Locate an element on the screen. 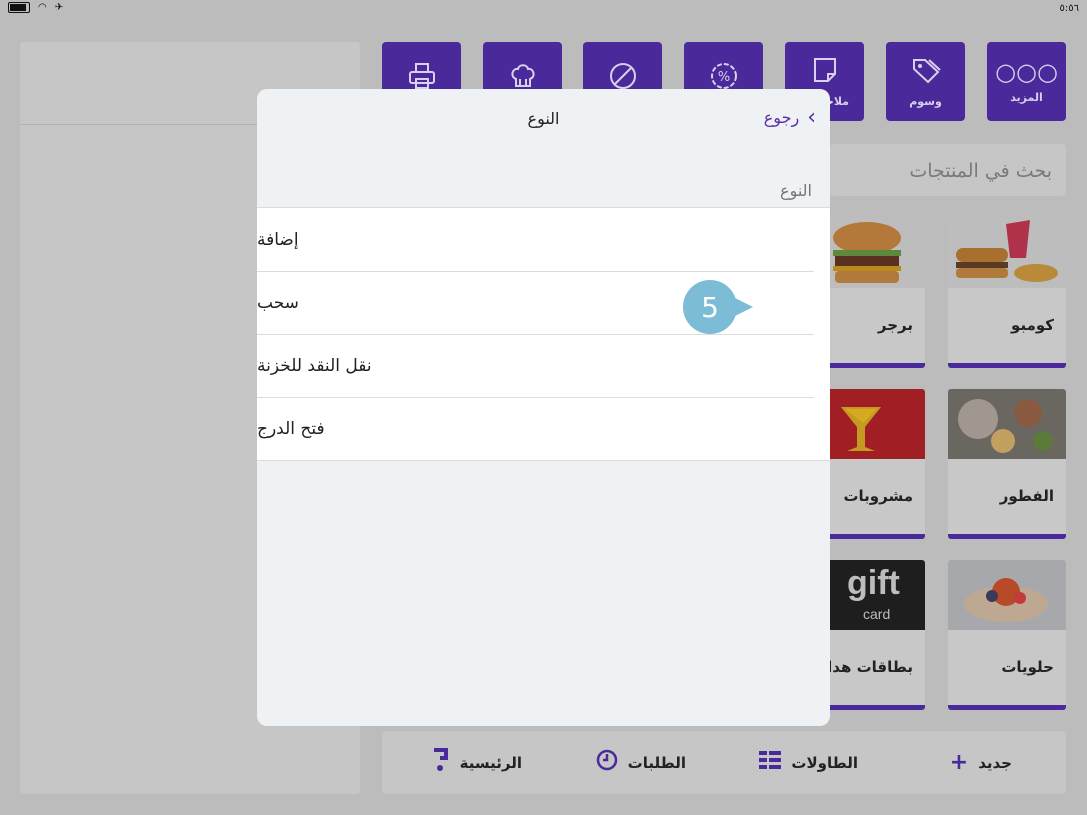 This screenshot has width=1087, height=815. clock-icon is located at coordinates (607, 763).